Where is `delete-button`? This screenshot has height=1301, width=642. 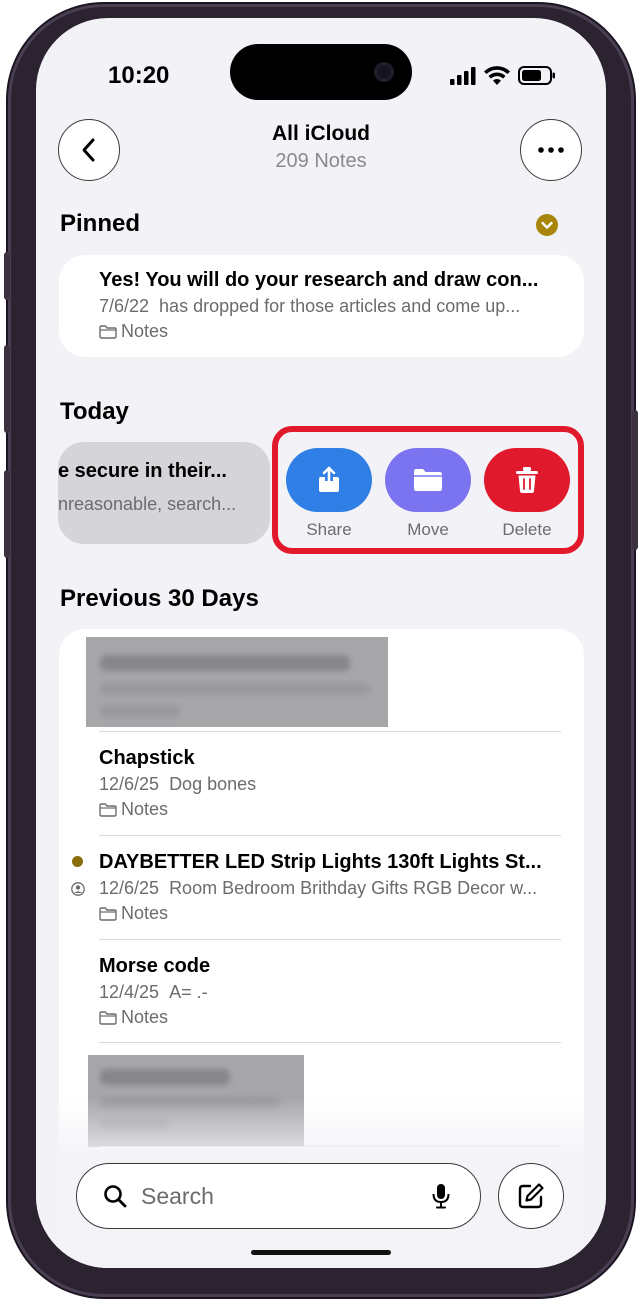
delete-button is located at coordinates (527, 480).